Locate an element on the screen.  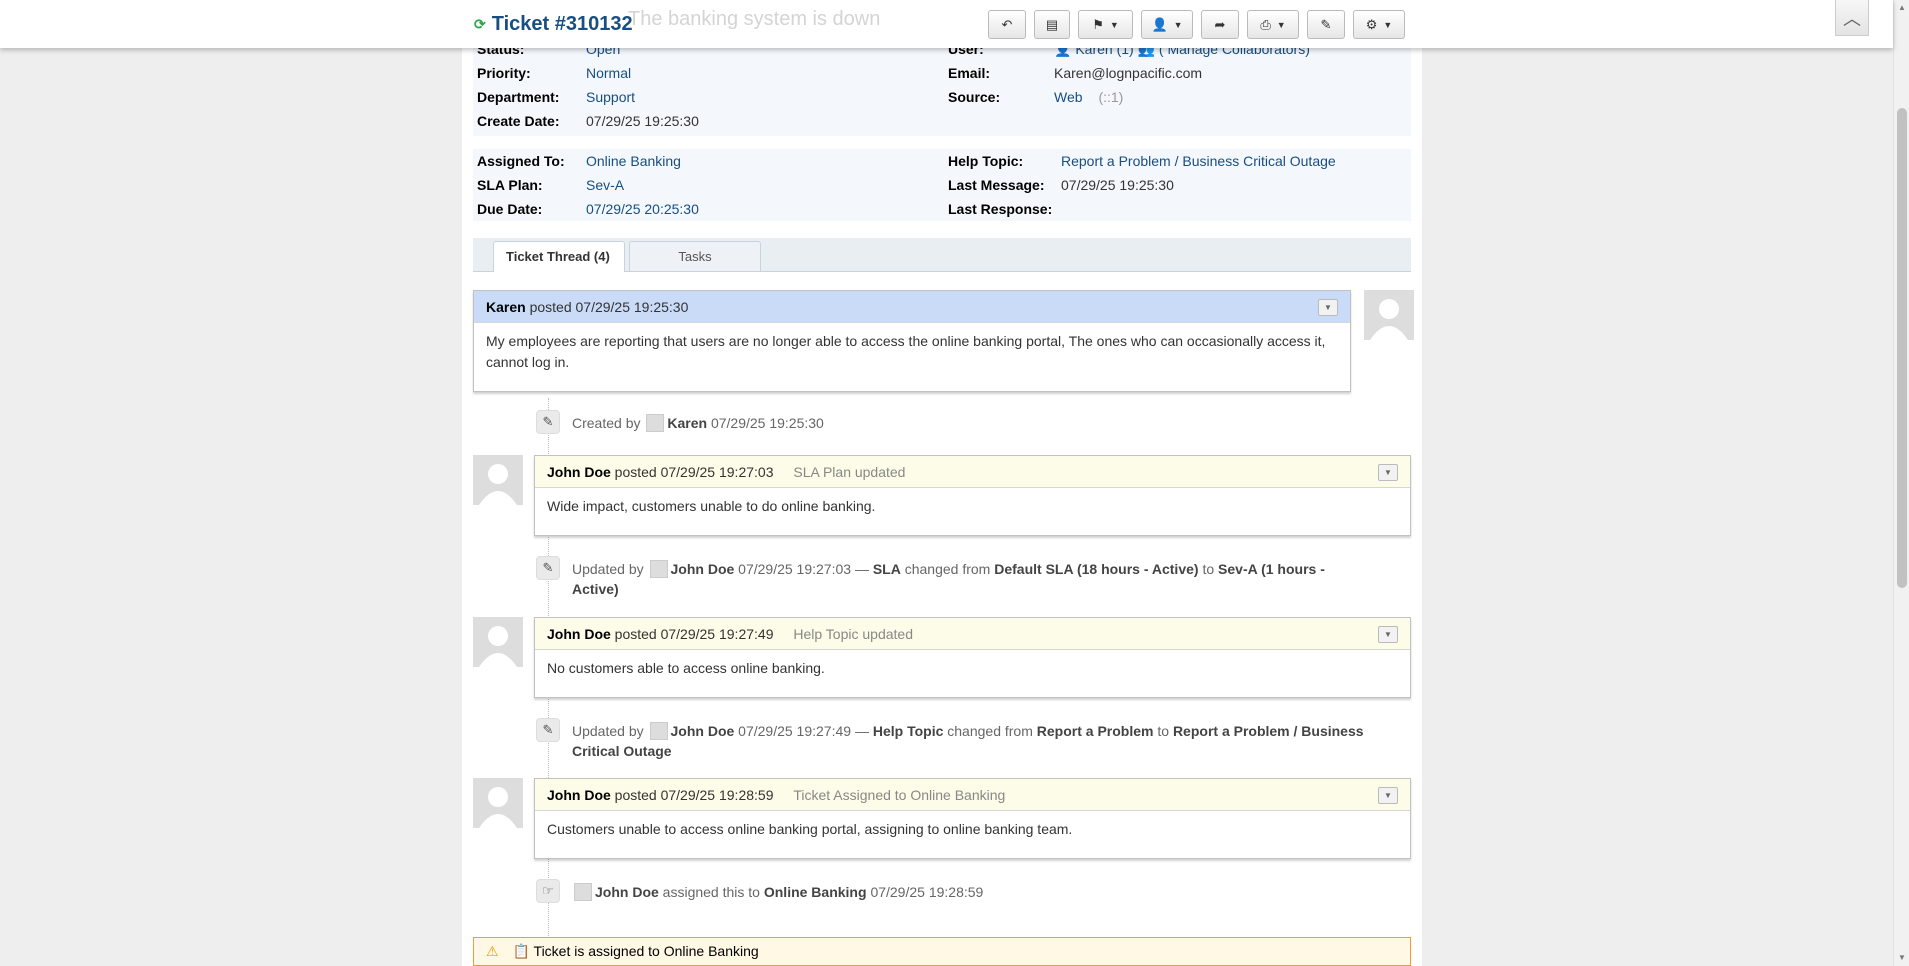
response-posted: posted 07/29/25 19:28:59 is located at coordinates (694, 795).